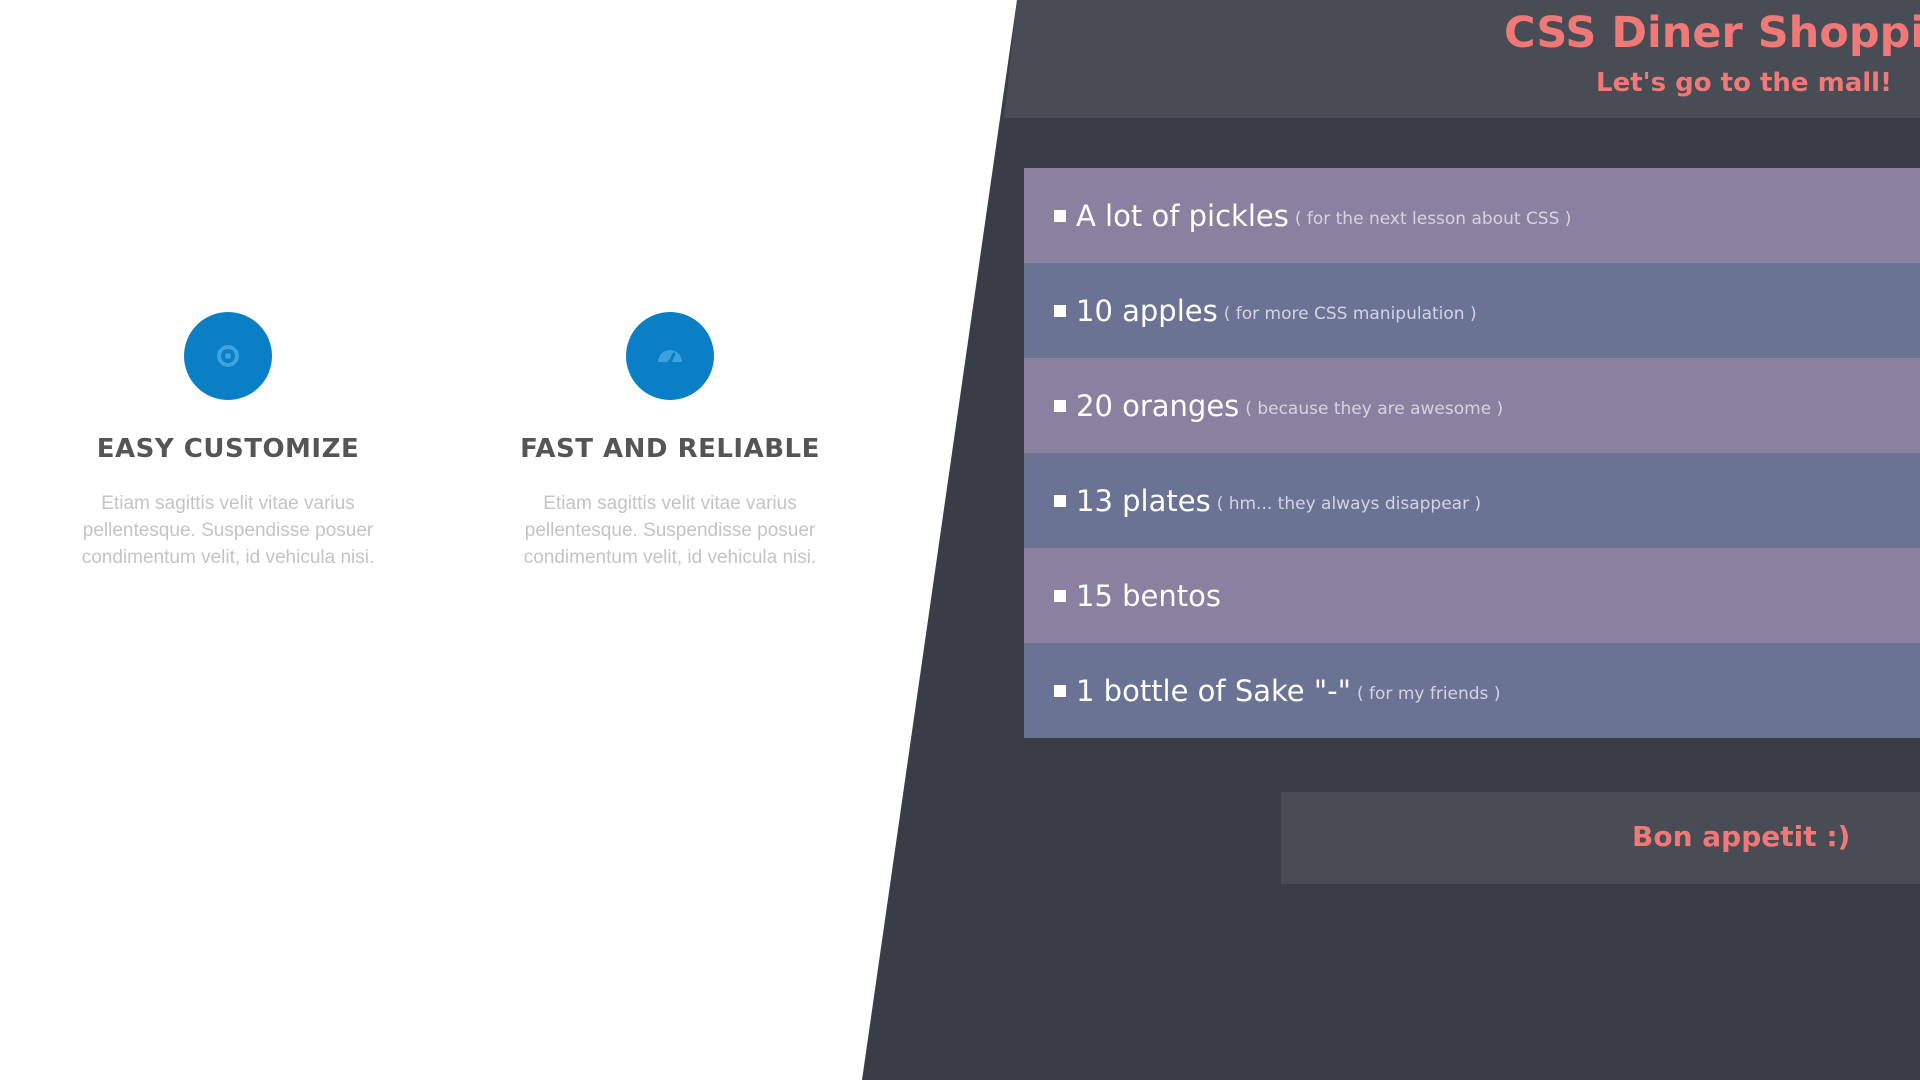 This screenshot has width=1920, height=1080. Describe the element at coordinates (1744, 83) in the screenshot. I see `panel-subtitle: Let's go to the mall!` at that location.